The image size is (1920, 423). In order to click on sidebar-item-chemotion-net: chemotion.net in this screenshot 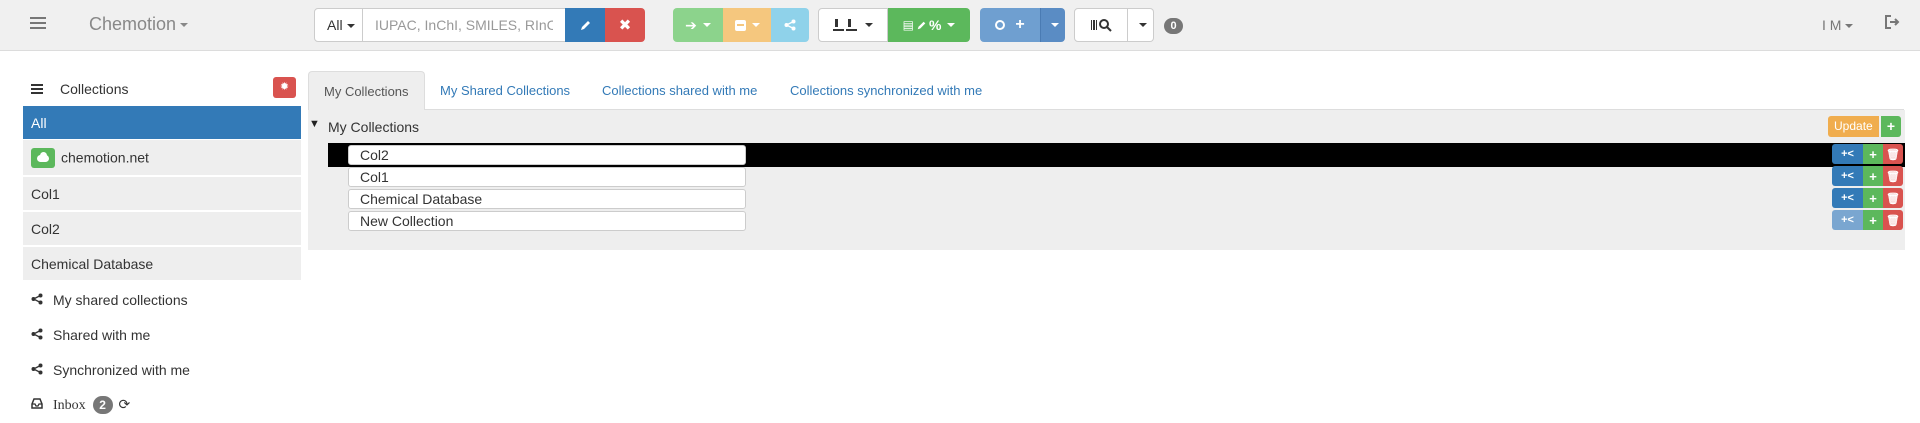, I will do `click(162, 158)`.